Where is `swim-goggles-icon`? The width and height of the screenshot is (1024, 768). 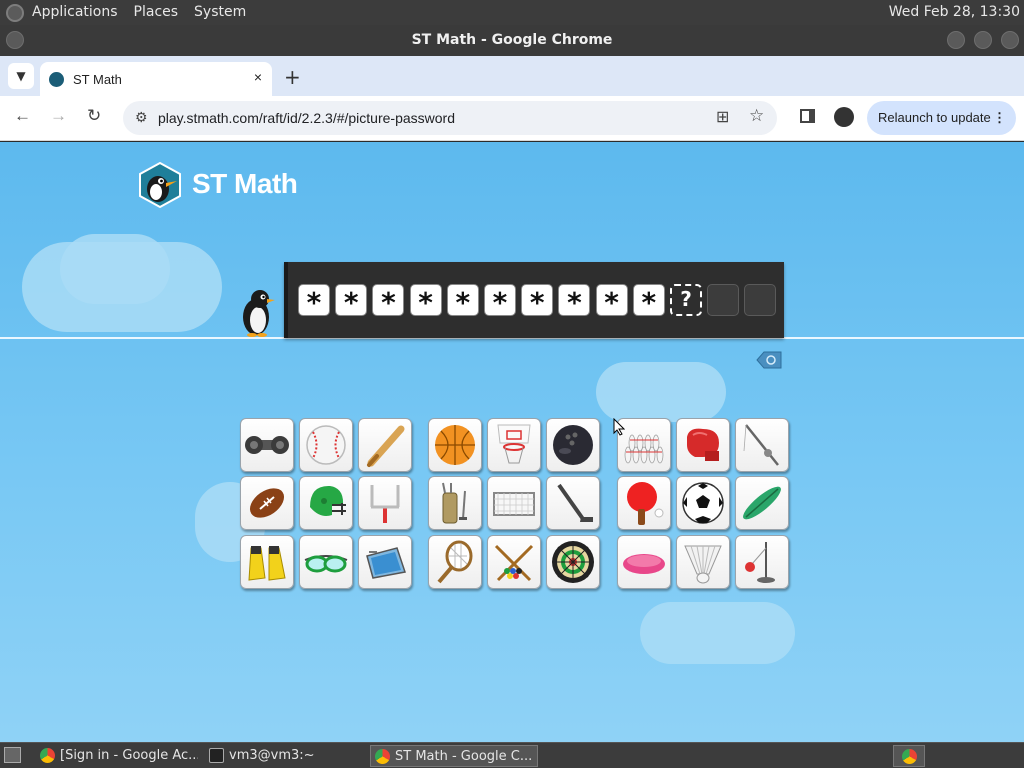 swim-goggles-icon is located at coordinates (326, 564).